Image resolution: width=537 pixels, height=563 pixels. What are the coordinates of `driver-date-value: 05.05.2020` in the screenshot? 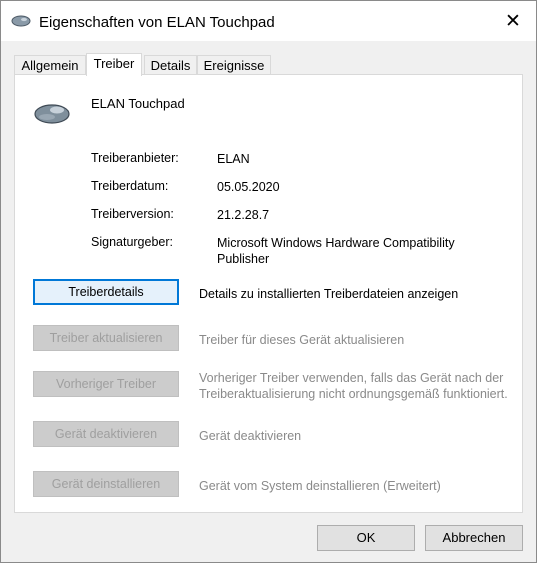 It's located at (248, 187).